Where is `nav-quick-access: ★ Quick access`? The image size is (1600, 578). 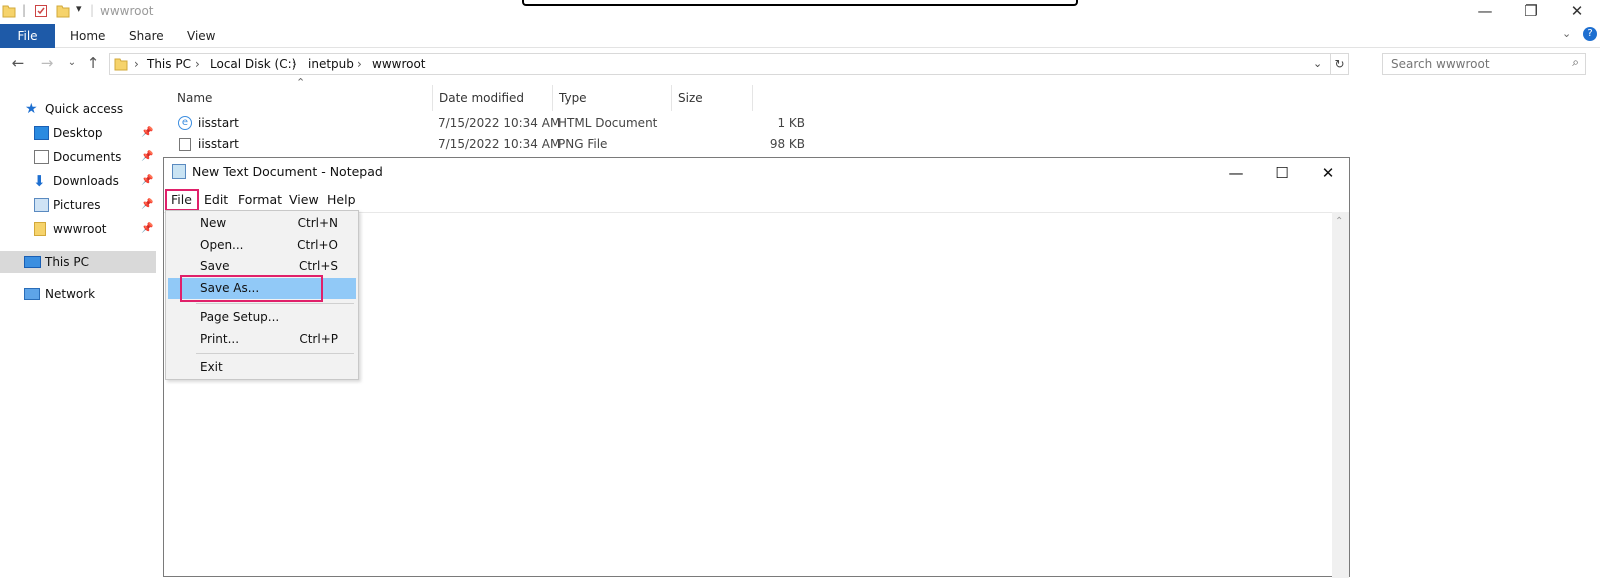
nav-quick-access: ★ Quick access is located at coordinates (78, 109).